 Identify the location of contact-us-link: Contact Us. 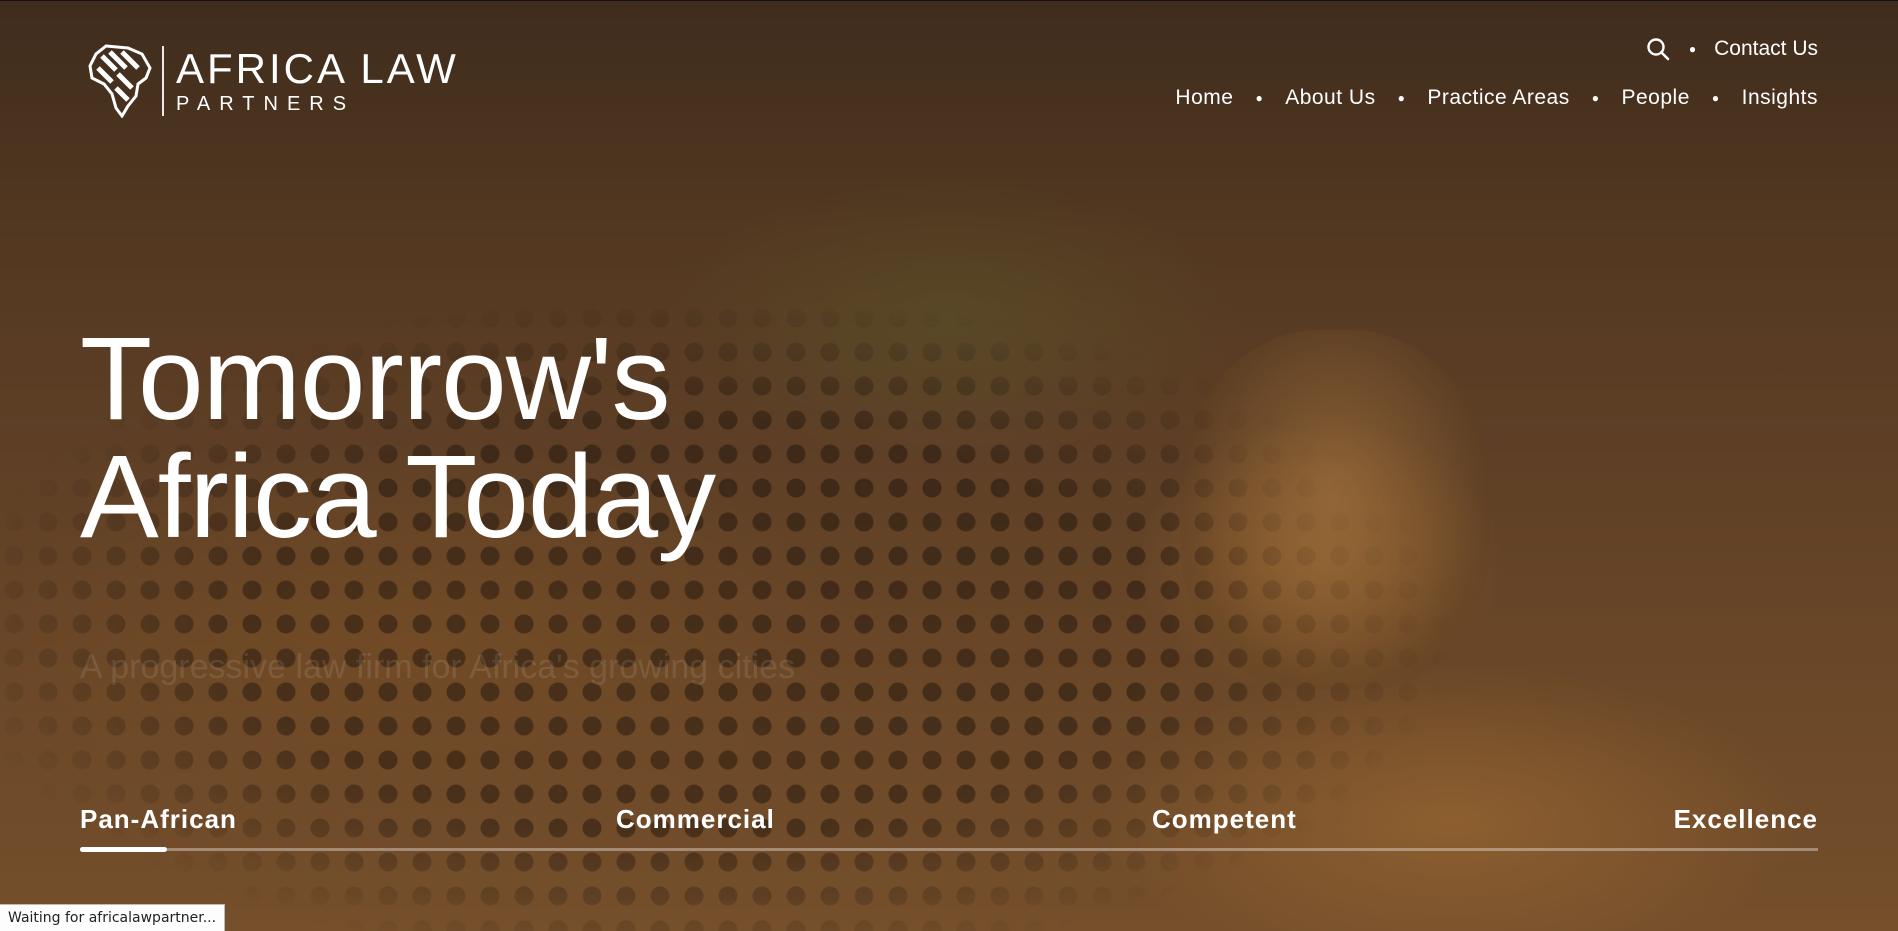
(1766, 49).